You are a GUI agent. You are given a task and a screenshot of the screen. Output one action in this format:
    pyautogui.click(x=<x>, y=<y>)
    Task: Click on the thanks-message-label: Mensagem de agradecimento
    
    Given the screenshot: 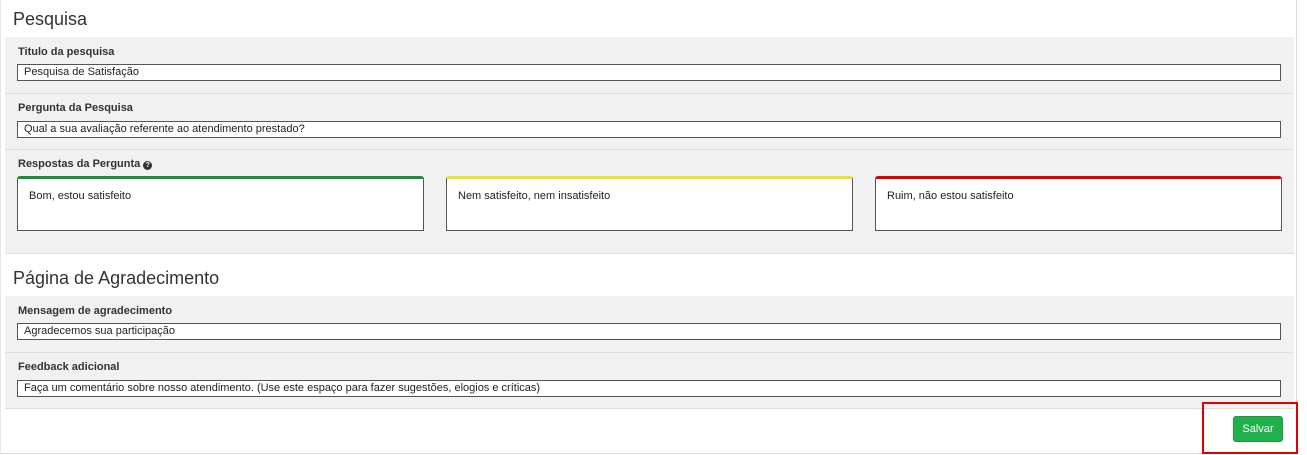 What is the action you would take?
    pyautogui.click(x=95, y=311)
    